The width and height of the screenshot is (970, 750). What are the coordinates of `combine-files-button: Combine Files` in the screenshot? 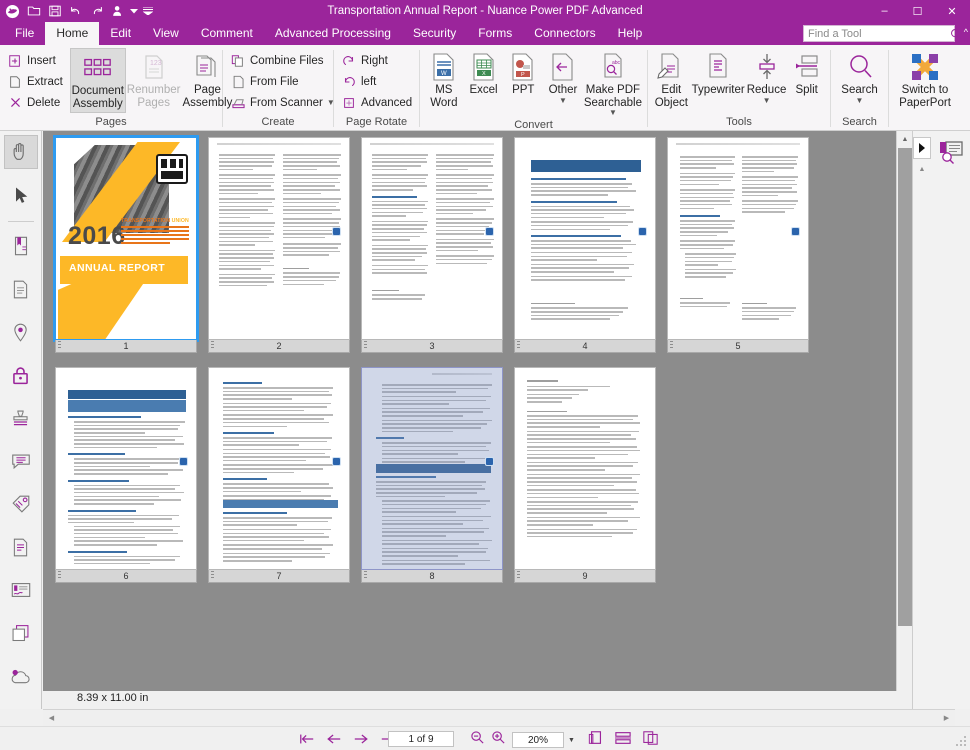 It's located at (283, 60).